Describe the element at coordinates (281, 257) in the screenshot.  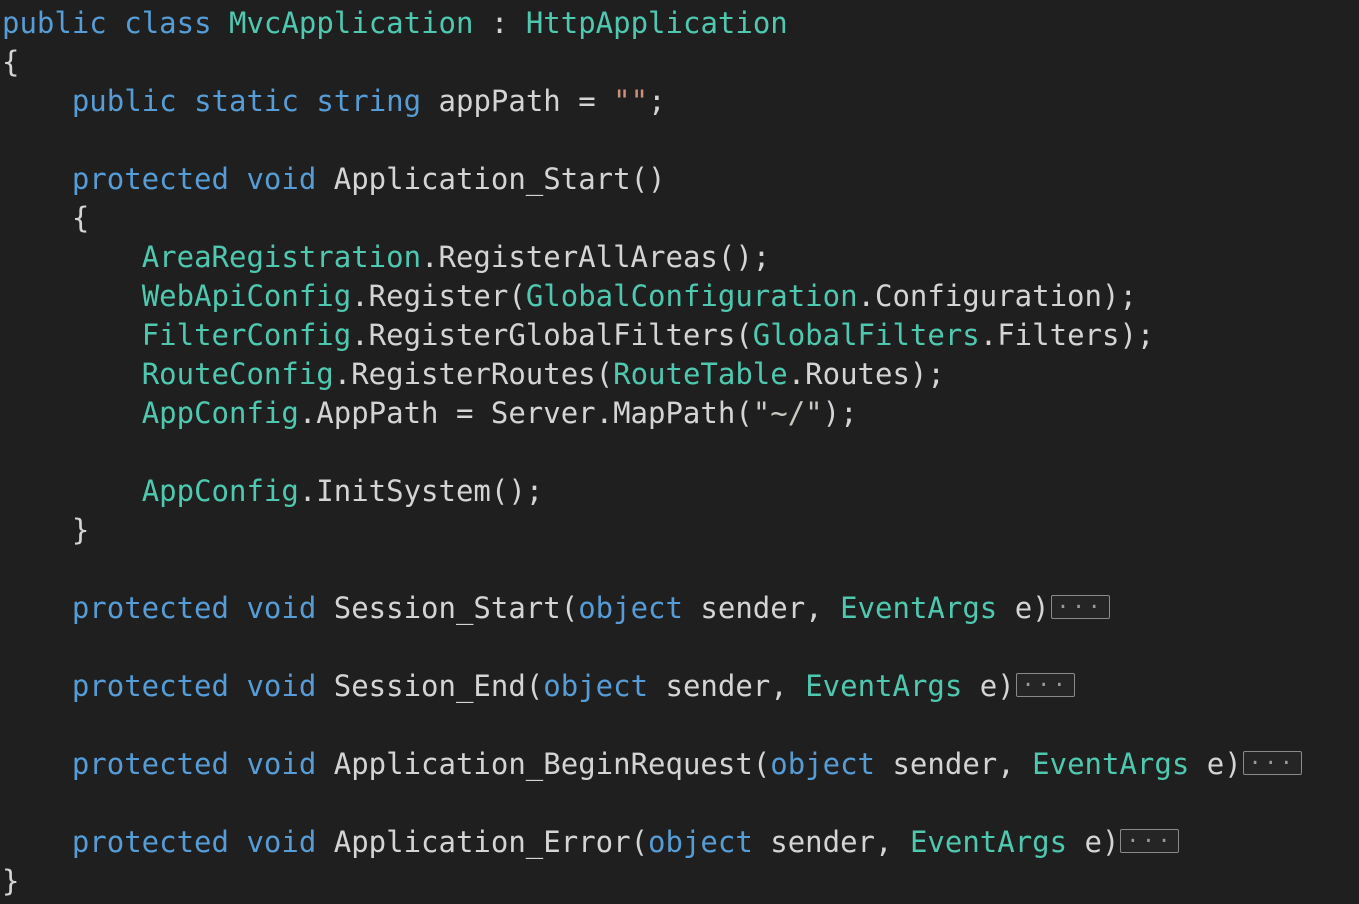
I see `type-arearegistration: AreaRegistration` at that location.